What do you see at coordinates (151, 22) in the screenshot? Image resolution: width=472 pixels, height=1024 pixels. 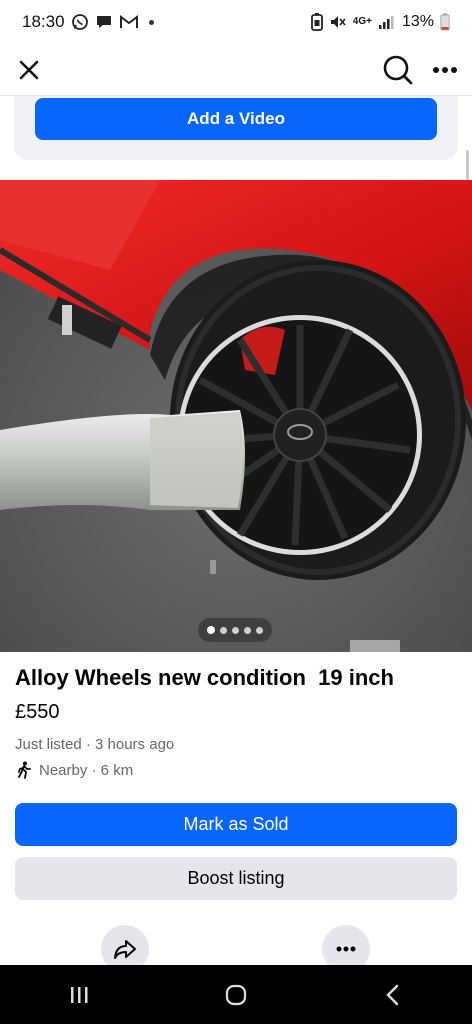 I see `notification-dot` at bounding box center [151, 22].